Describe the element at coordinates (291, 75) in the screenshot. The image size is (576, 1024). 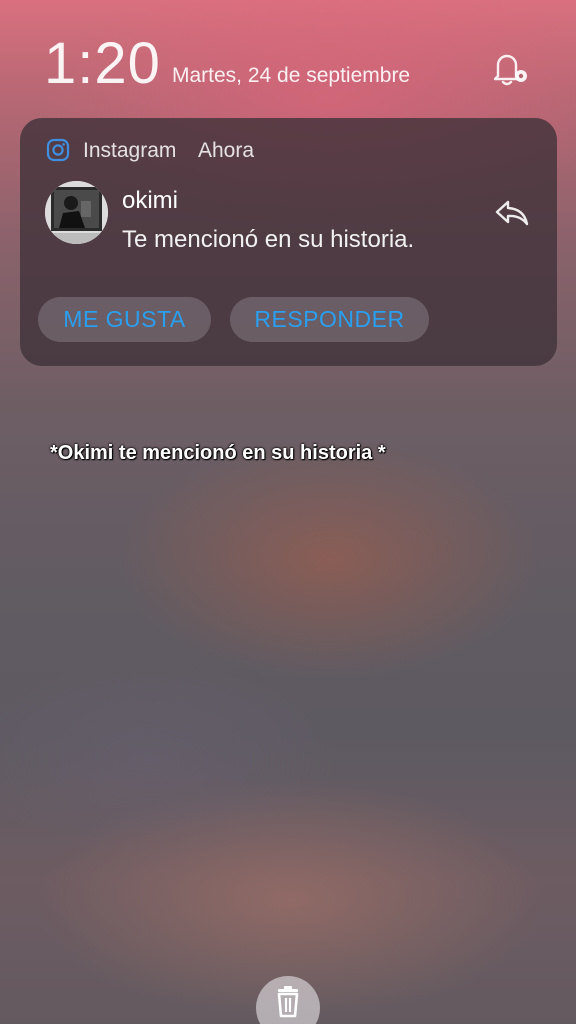
I see `lockscreen-date: Martes, 24 de septiembre` at that location.